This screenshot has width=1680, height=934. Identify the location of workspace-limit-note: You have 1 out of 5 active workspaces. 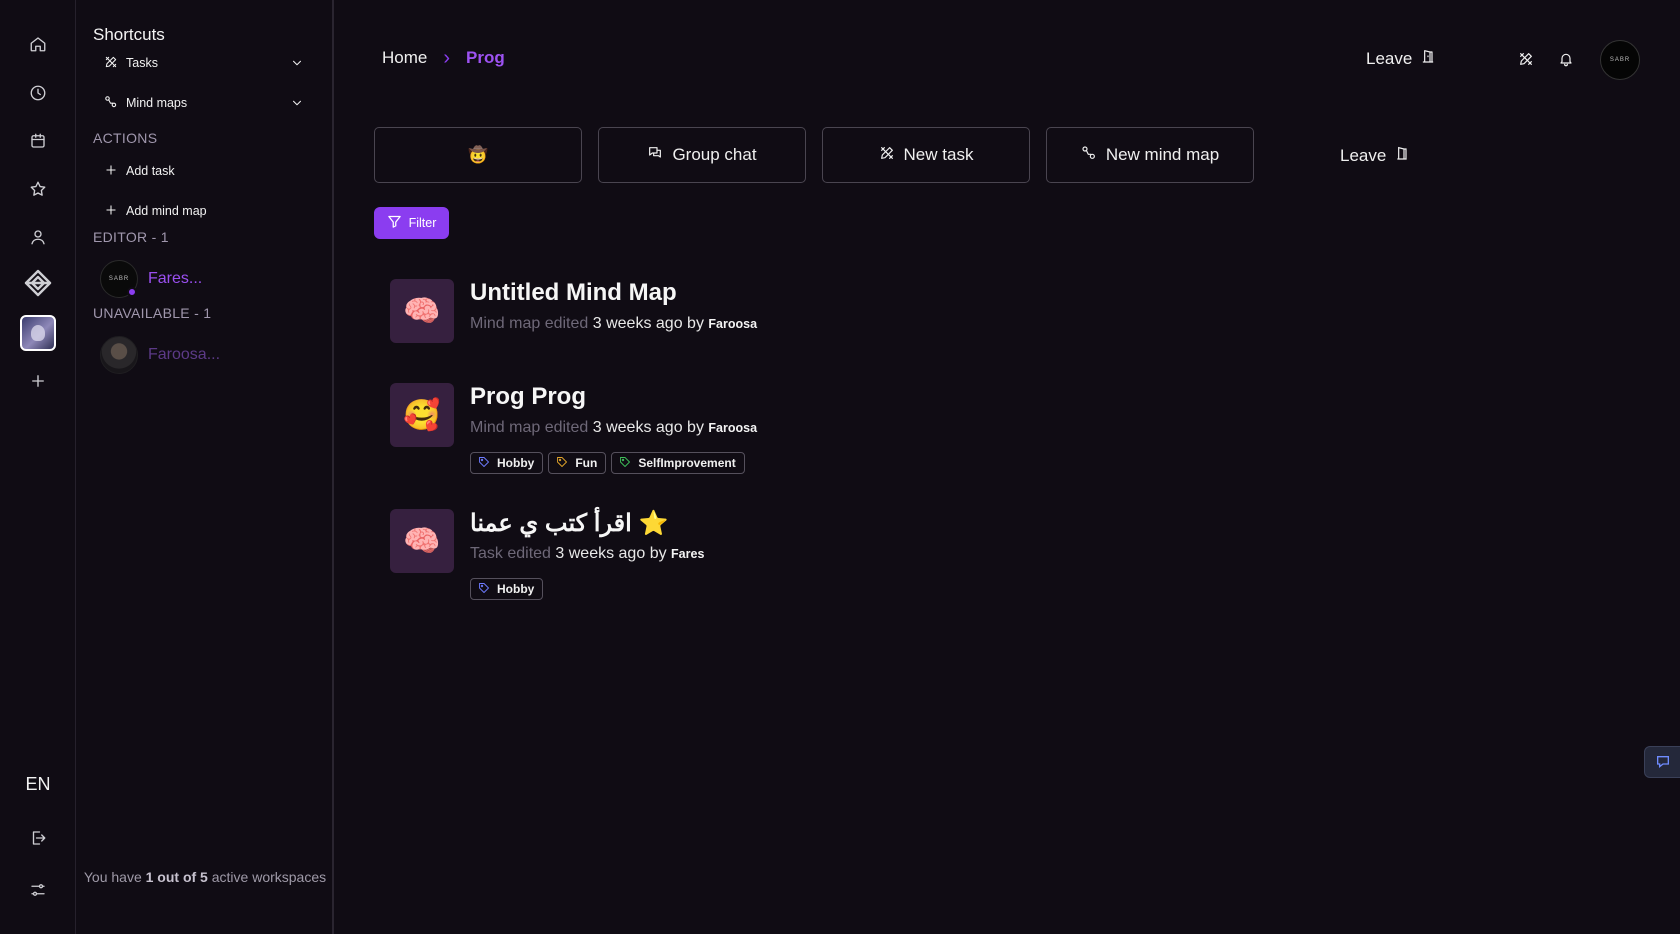
(205, 877).